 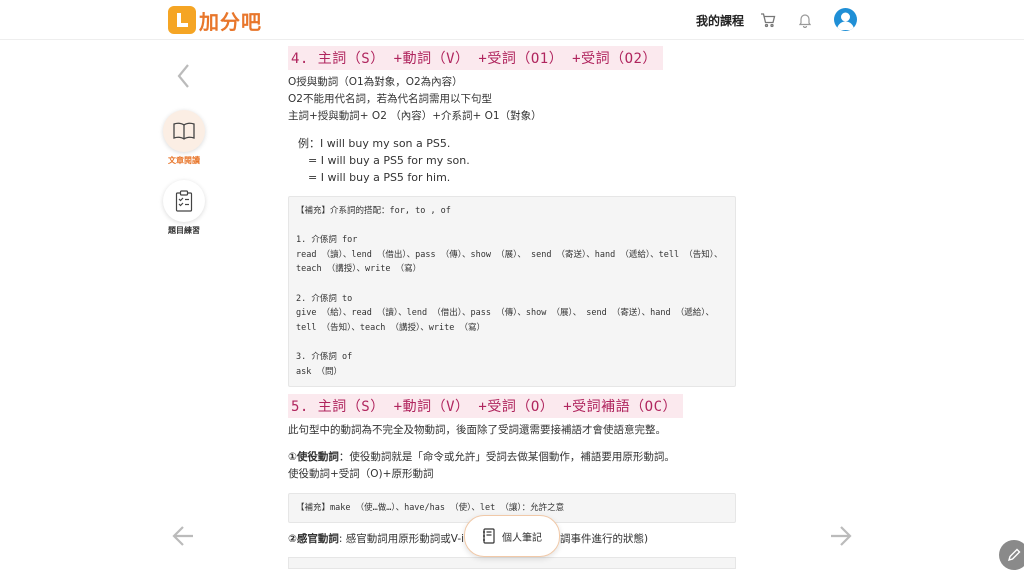 I want to click on example-line: = I will buy a PS5 for my son., so click(x=389, y=160).